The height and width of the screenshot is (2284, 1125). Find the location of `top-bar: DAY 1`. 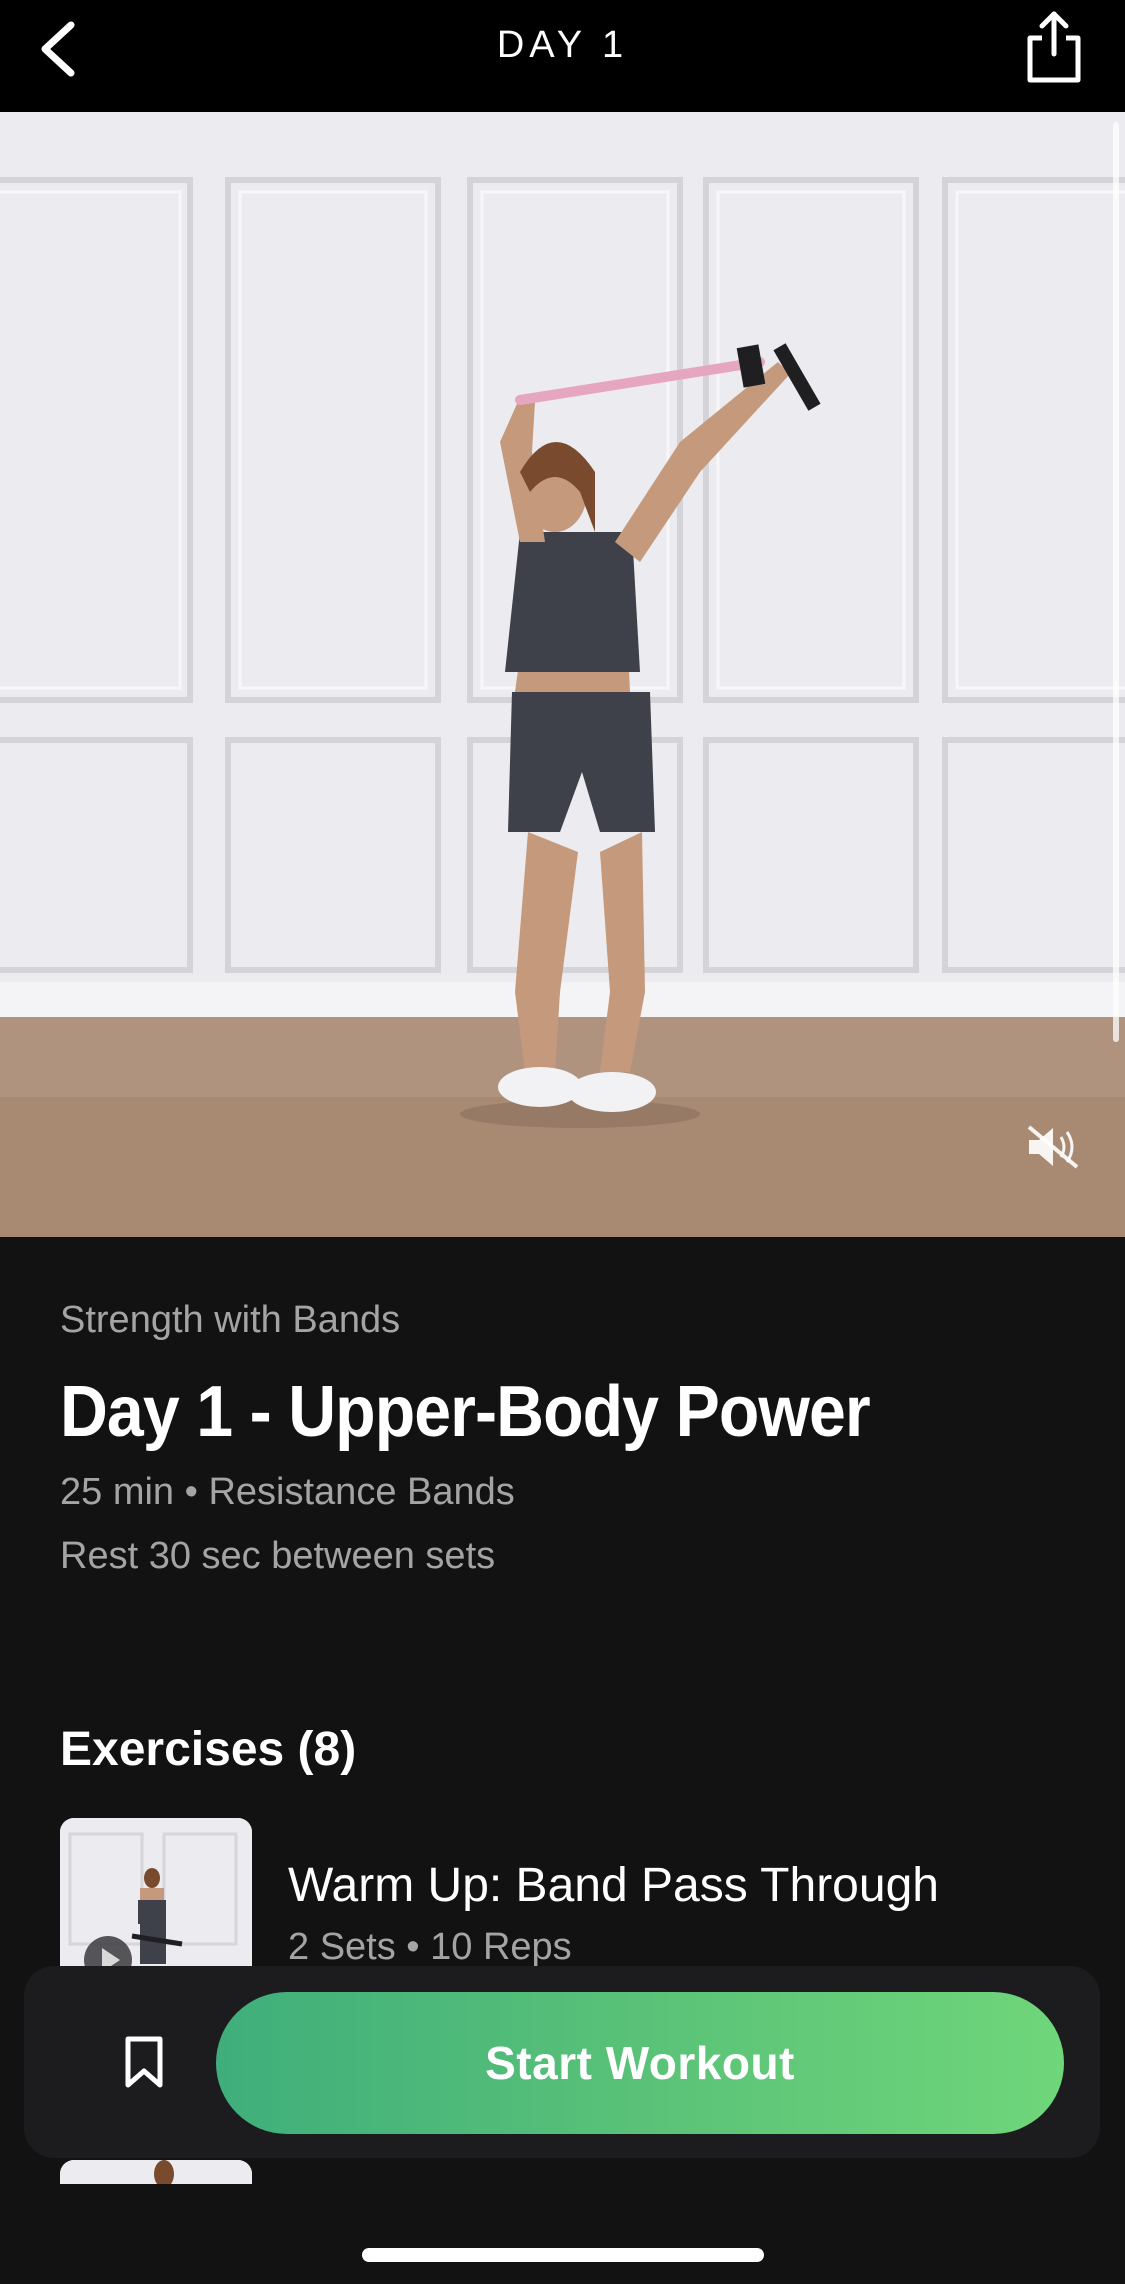

top-bar: DAY 1 is located at coordinates (562, 56).